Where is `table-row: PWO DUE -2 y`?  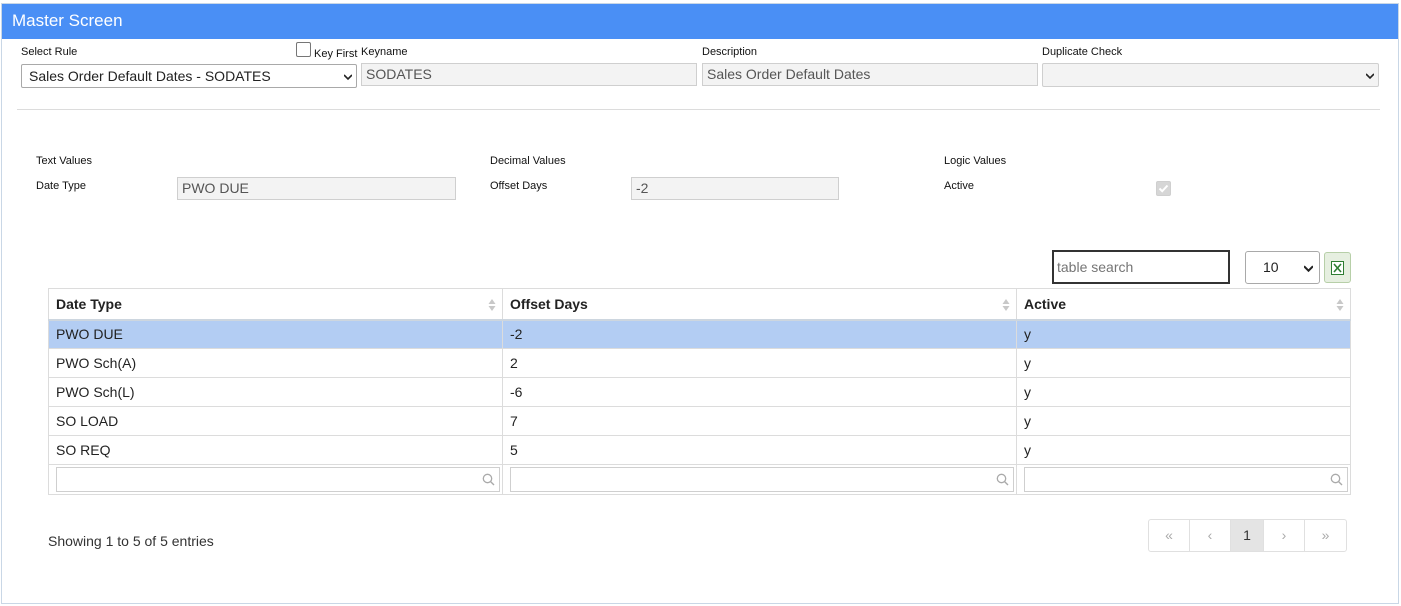
table-row: PWO DUE -2 y is located at coordinates (699, 334).